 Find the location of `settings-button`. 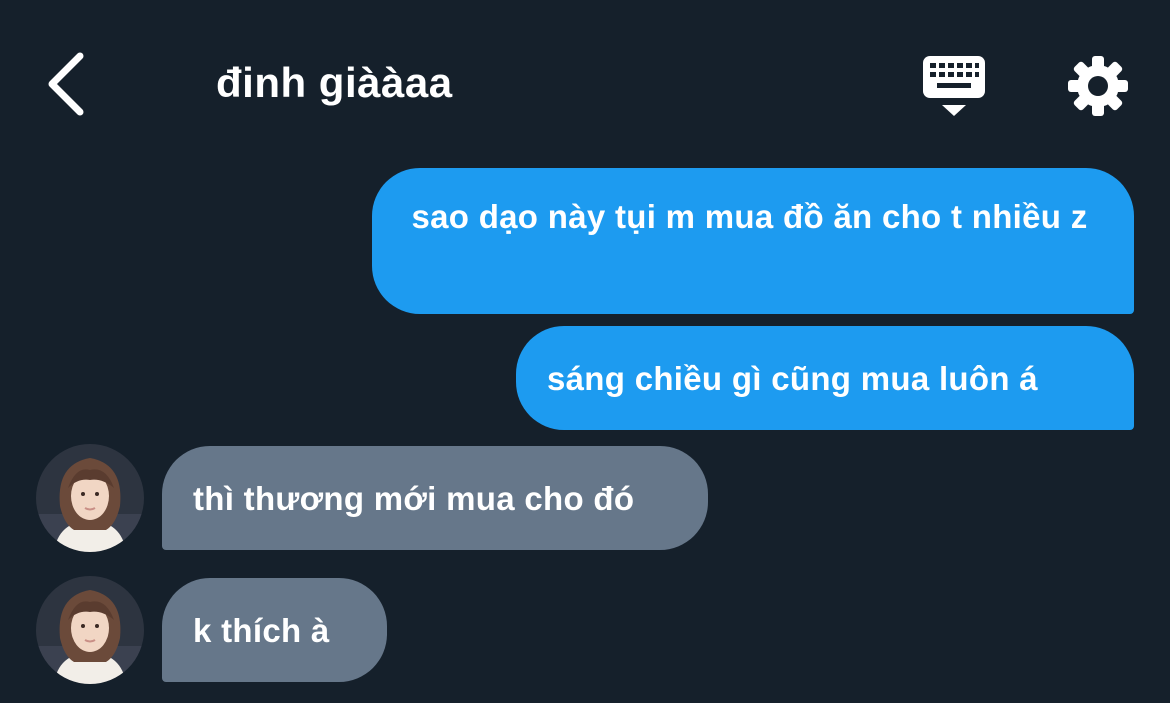

settings-button is located at coordinates (1098, 86).